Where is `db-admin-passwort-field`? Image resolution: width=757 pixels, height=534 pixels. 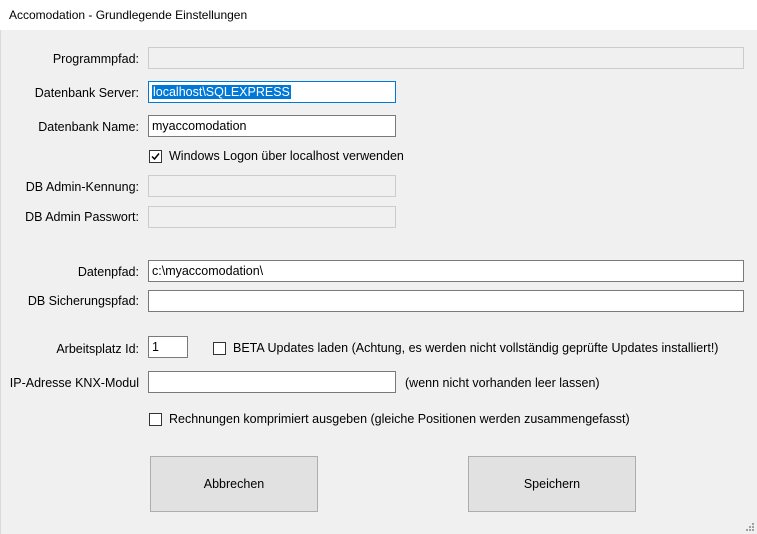
db-admin-passwort-field is located at coordinates (272, 217).